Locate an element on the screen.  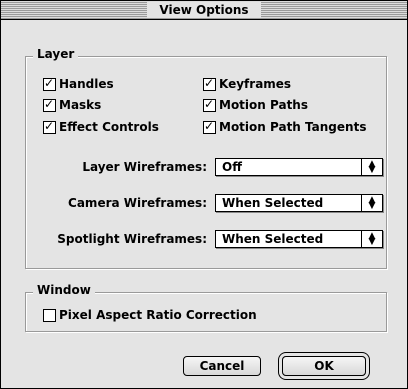
masks-check-box is located at coordinates (49, 104).